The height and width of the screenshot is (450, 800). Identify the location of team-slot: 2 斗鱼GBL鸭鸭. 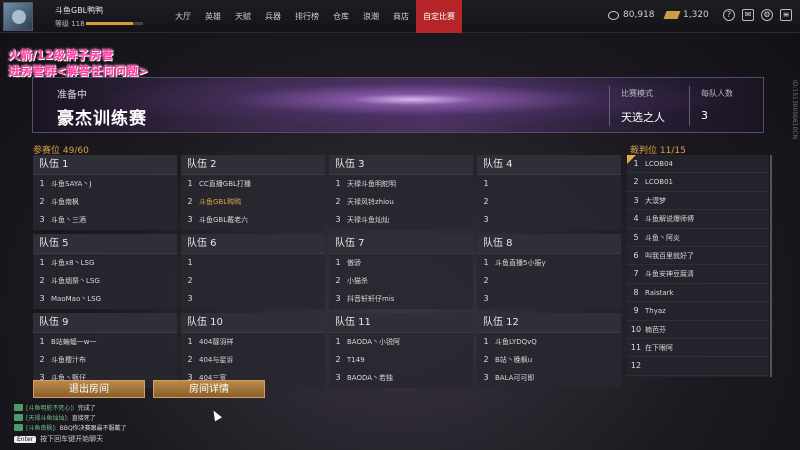
(253, 202).